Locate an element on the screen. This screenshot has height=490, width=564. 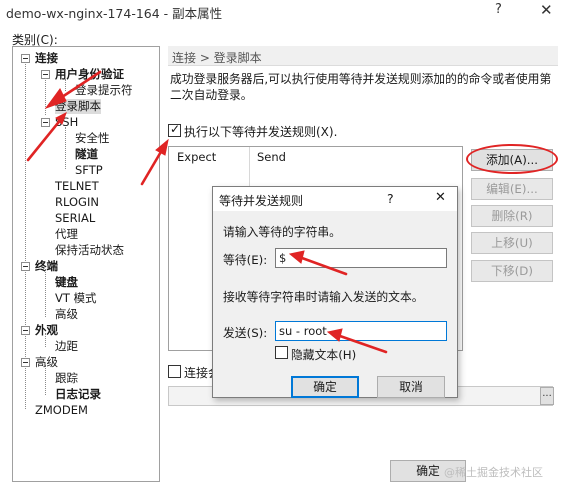
panel-description: 成功登录服务器后,可以执行使用等待并发送规则添加的的命令或者使用第二次自动登录。 is located at coordinates (361, 87).